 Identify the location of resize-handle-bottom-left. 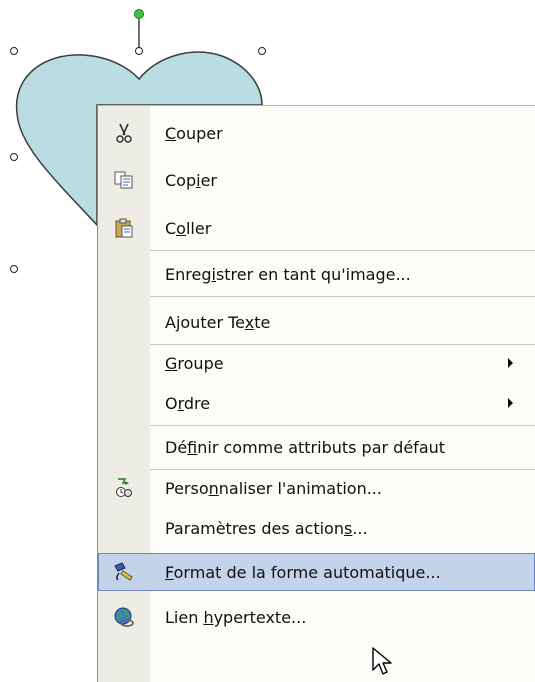
(14, 269).